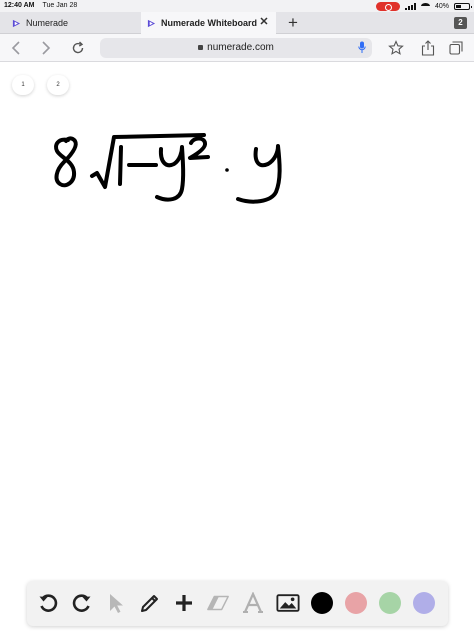  Describe the element at coordinates (424, 603) in the screenshot. I see `color-swatch-lavender` at that location.